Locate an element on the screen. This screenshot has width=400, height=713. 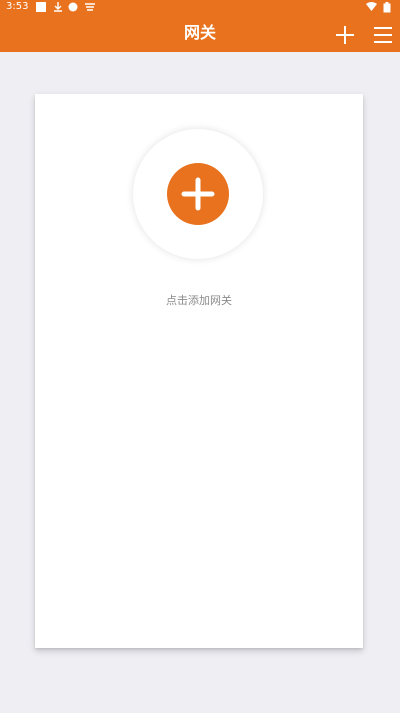
menu-button is located at coordinates (383, 35).